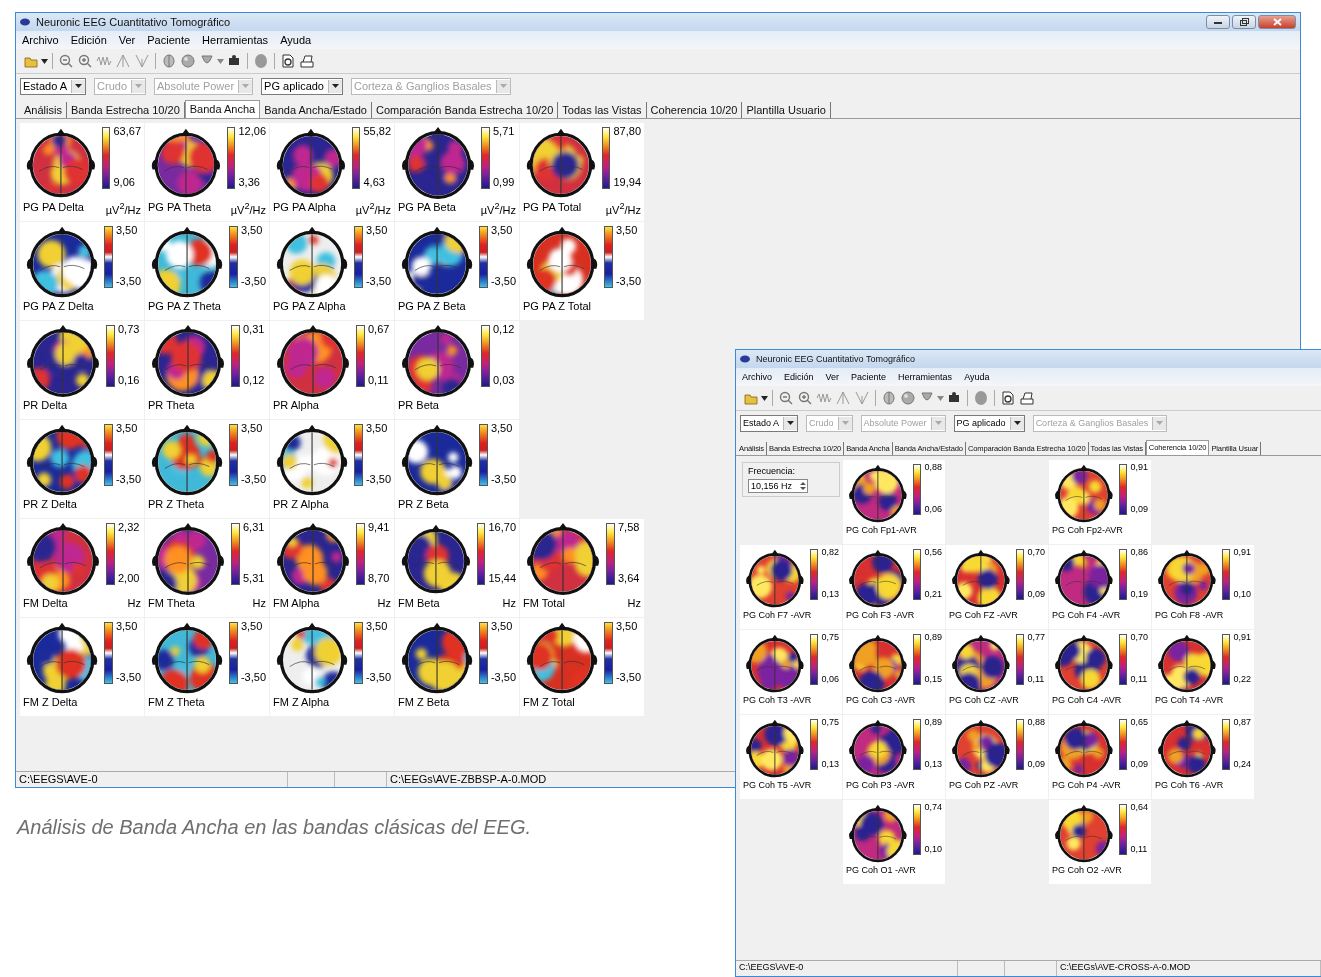  I want to click on spin-arrows-icon, so click(803, 486).